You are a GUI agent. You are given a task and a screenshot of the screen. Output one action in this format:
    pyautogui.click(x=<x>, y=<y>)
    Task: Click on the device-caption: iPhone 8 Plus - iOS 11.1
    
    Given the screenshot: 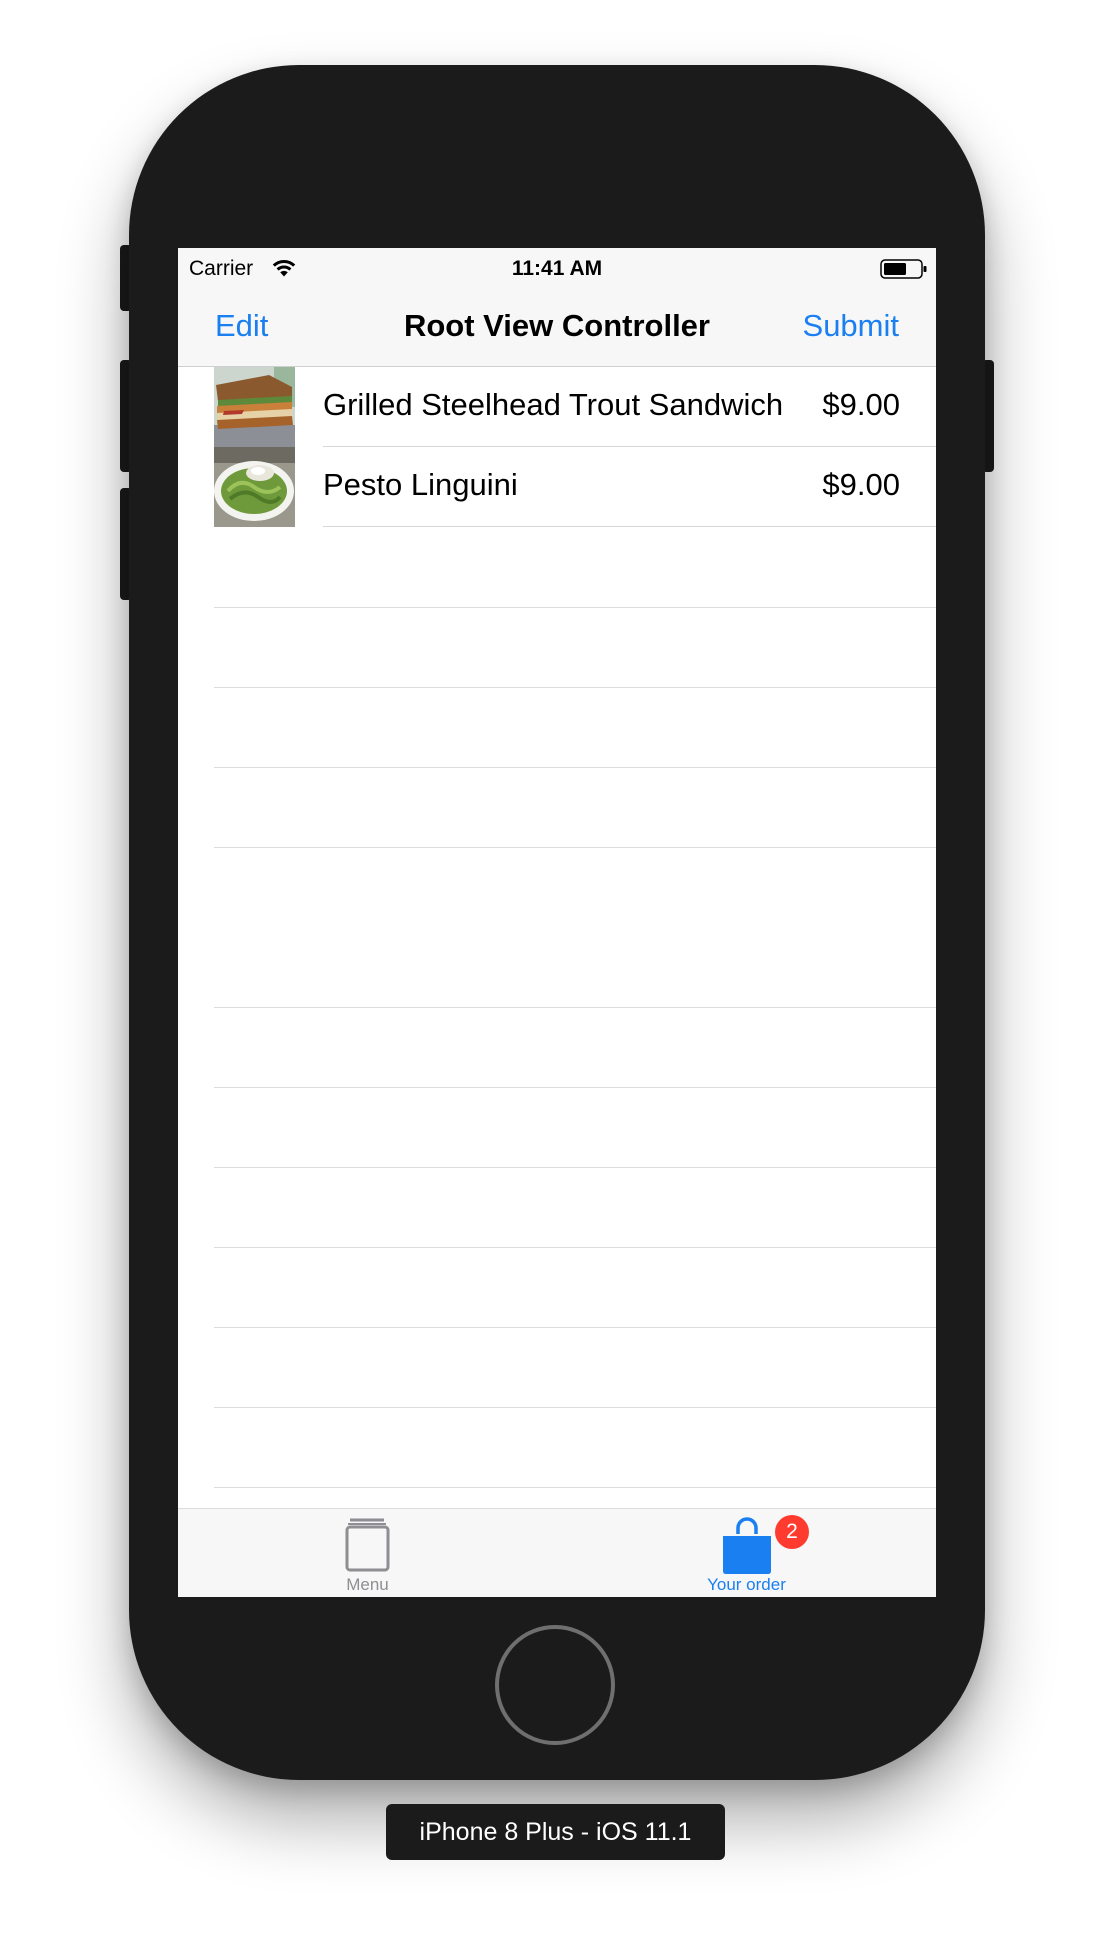 What is the action you would take?
    pyautogui.click(x=555, y=1832)
    